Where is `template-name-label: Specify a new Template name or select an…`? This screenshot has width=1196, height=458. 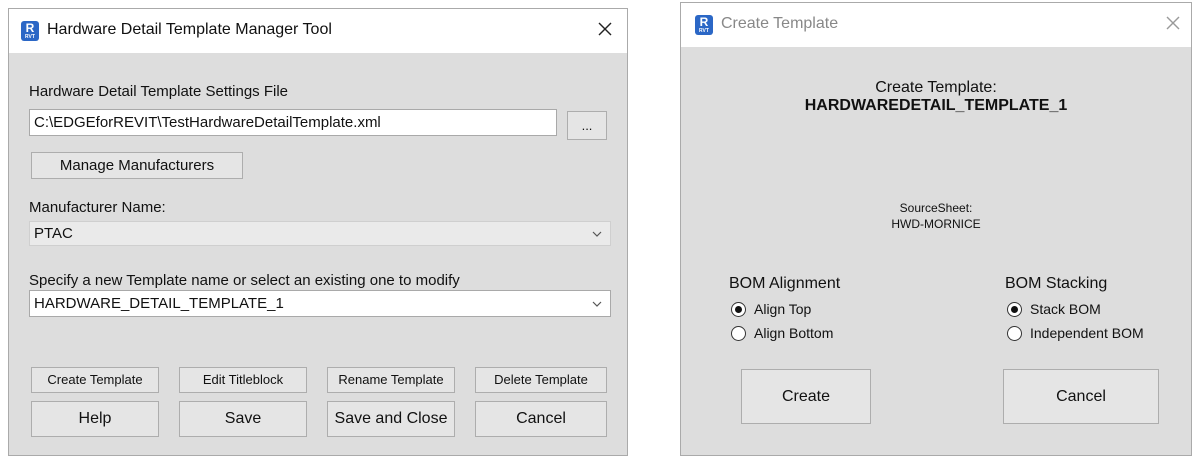
template-name-label: Specify a new Template name or select an… is located at coordinates (244, 280).